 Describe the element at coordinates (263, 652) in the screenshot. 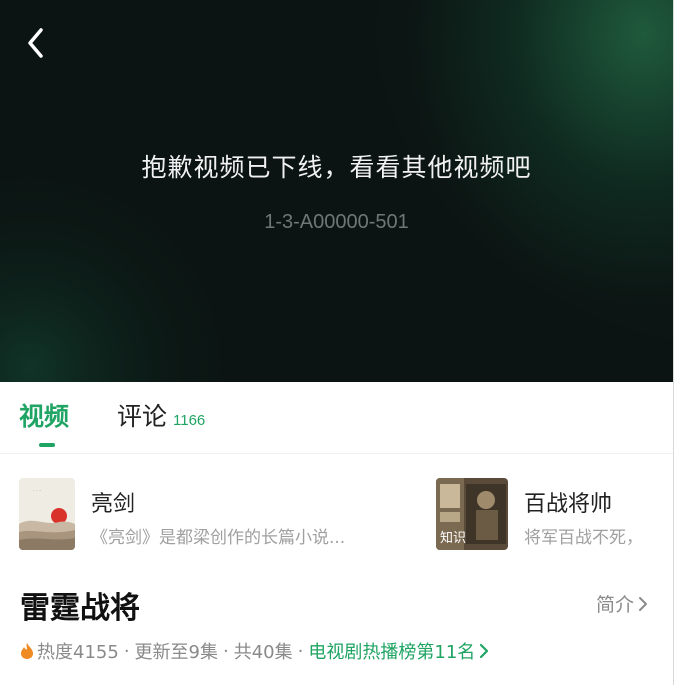

I see `episode-total: 共40集` at that location.